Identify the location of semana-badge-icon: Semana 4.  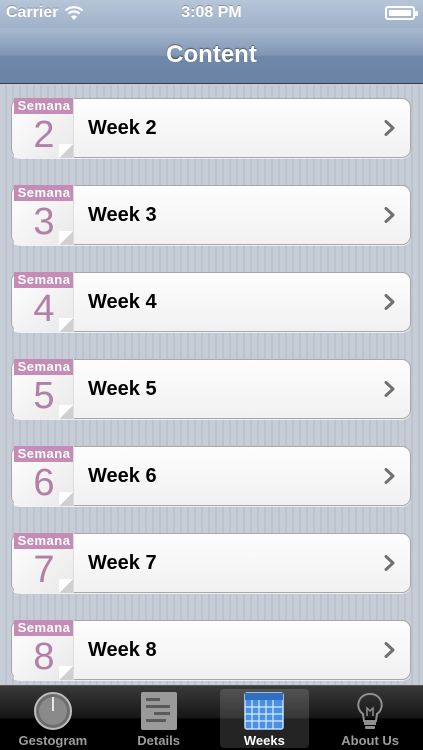
(44, 302).